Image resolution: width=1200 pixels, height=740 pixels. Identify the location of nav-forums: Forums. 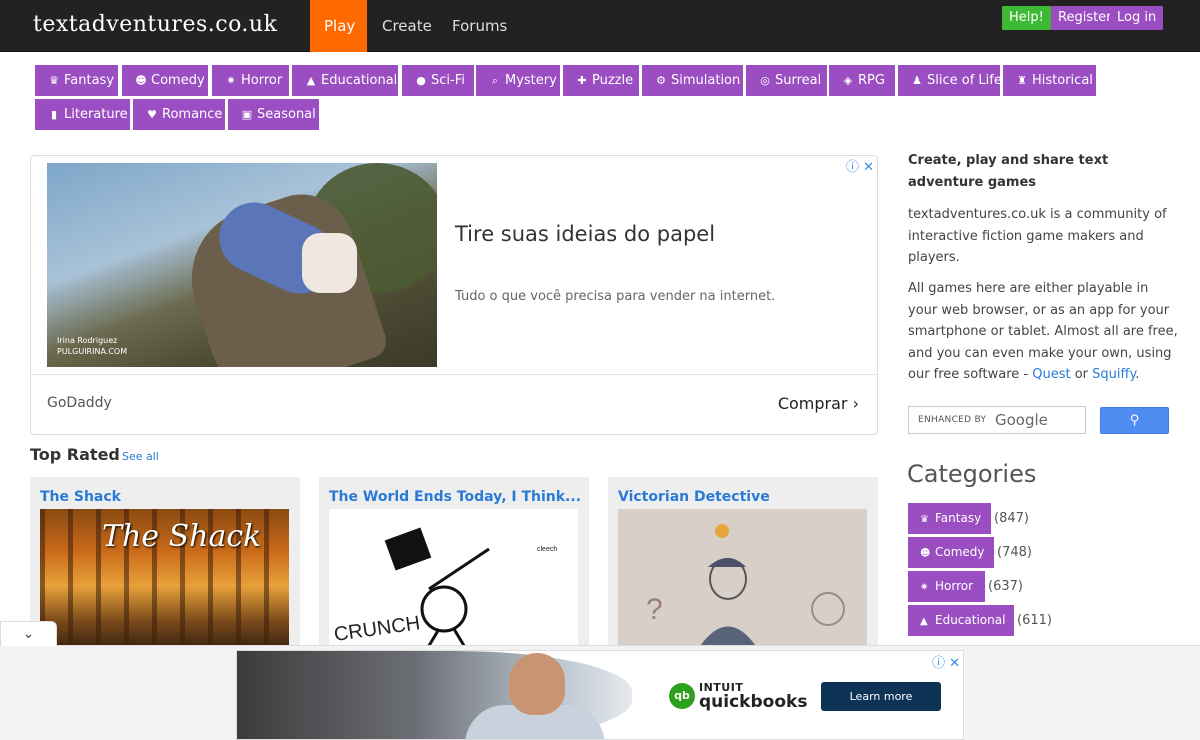
(479, 26).